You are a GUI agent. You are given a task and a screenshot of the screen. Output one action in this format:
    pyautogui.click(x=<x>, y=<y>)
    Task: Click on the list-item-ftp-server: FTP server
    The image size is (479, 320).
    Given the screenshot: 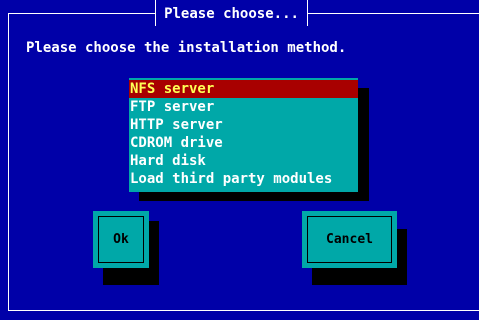 What is the action you would take?
    pyautogui.click(x=243, y=107)
    